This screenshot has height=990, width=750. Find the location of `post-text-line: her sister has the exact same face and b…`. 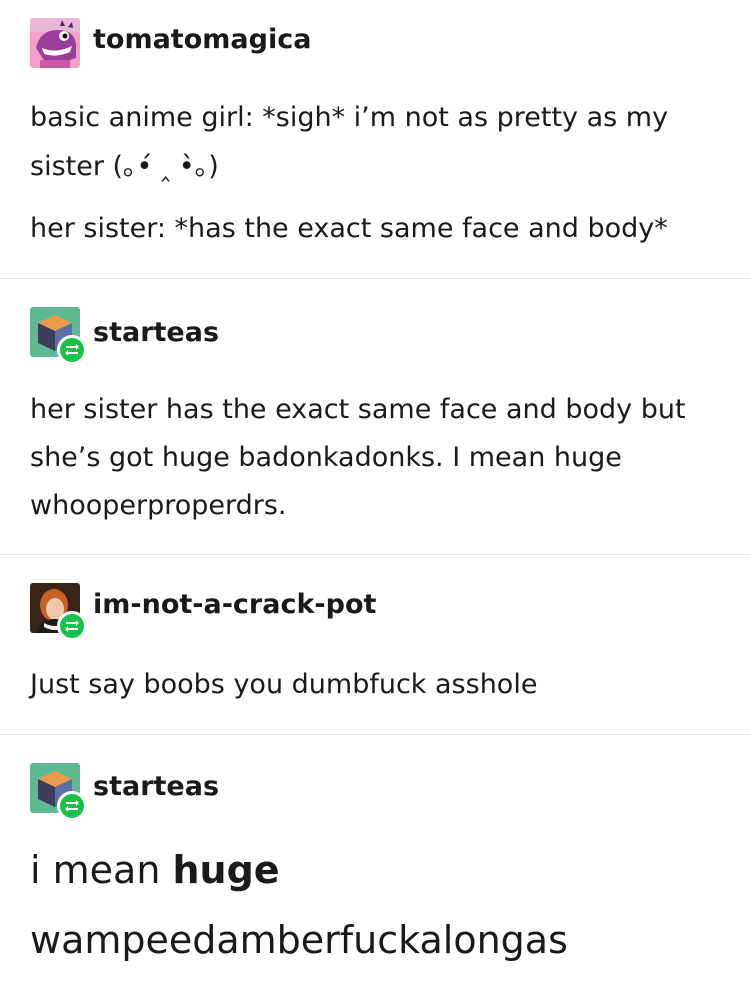

post-text-line: her sister has the exact same face and b… is located at coordinates (358, 409).